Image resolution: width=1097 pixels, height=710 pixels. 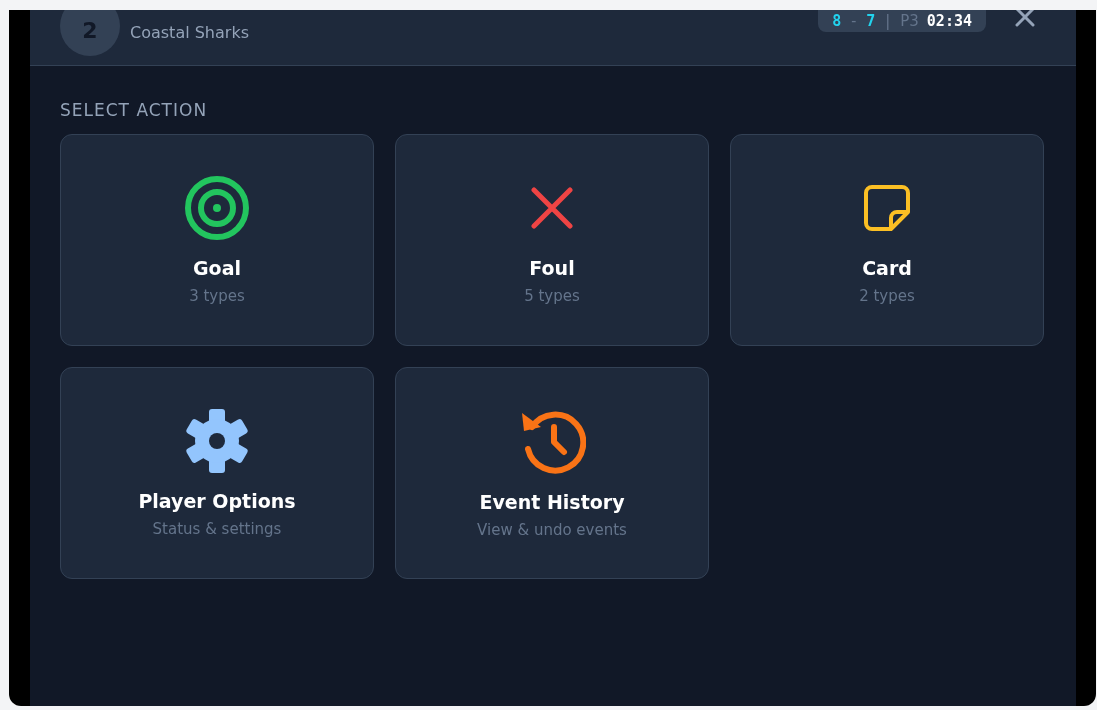 I want to click on note-icon, so click(x=887, y=208).